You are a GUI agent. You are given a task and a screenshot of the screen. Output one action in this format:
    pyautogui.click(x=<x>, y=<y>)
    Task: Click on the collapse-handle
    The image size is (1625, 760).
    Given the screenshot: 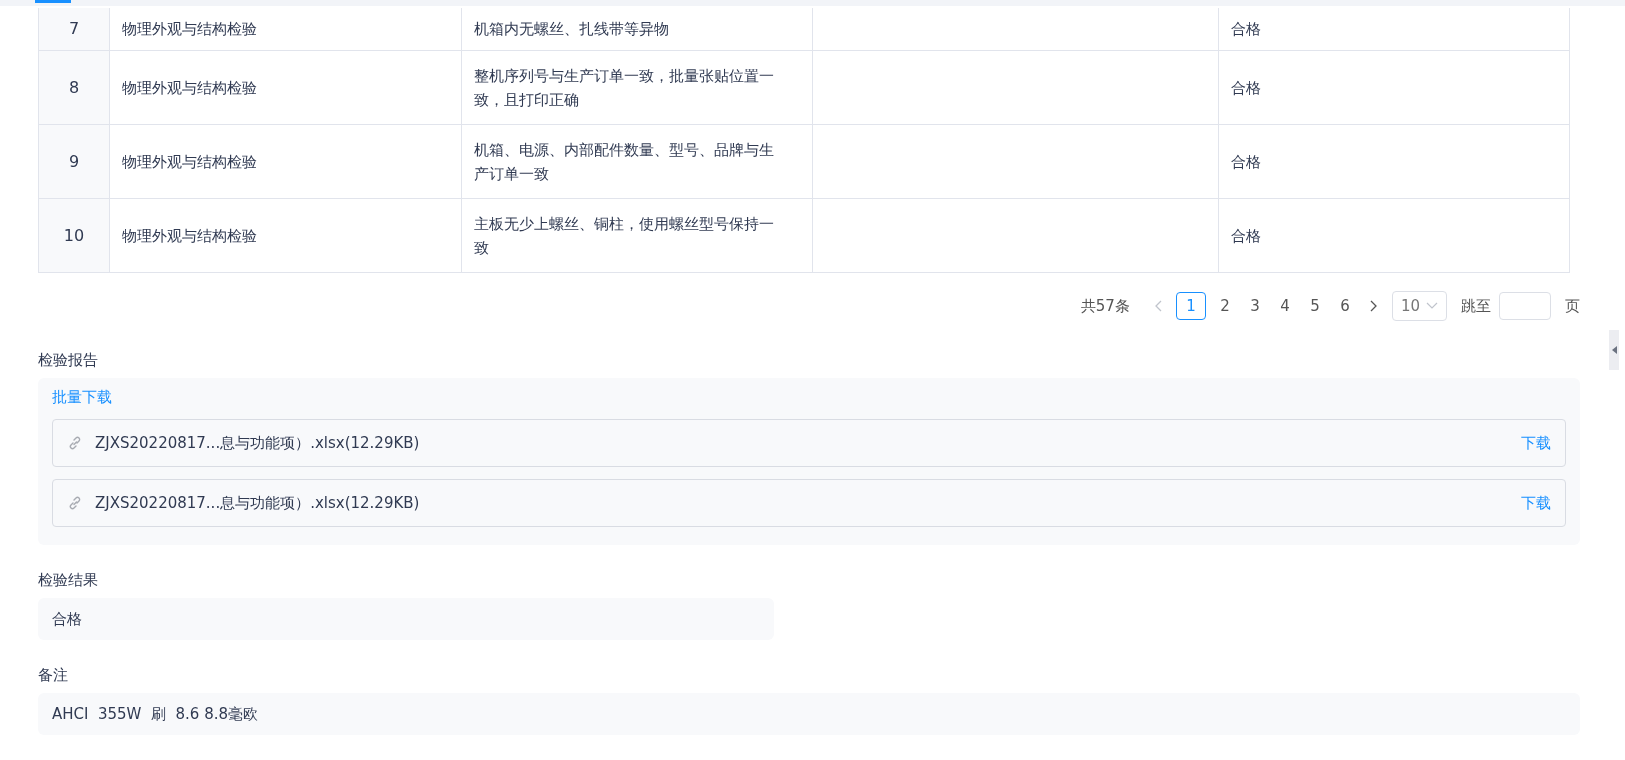 What is the action you would take?
    pyautogui.click(x=1614, y=350)
    